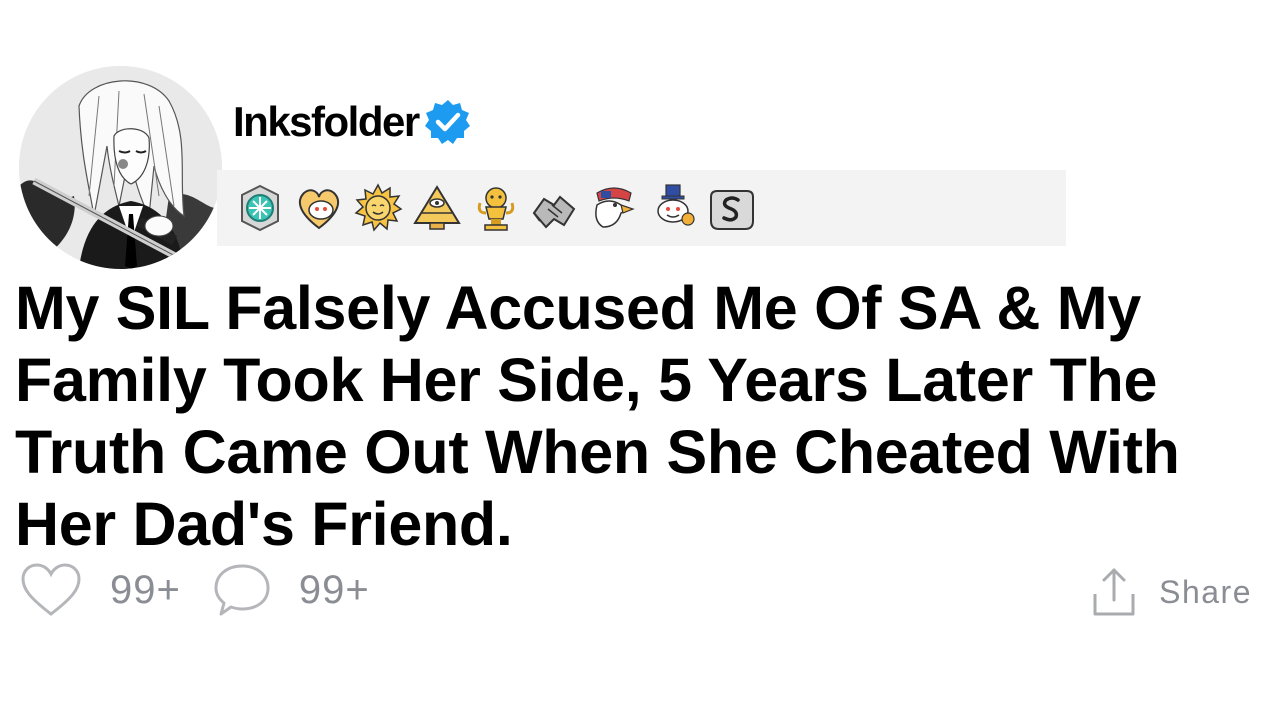 Image resolution: width=1280 pixels, height=720 pixels. I want to click on awards-strip, so click(641, 208).